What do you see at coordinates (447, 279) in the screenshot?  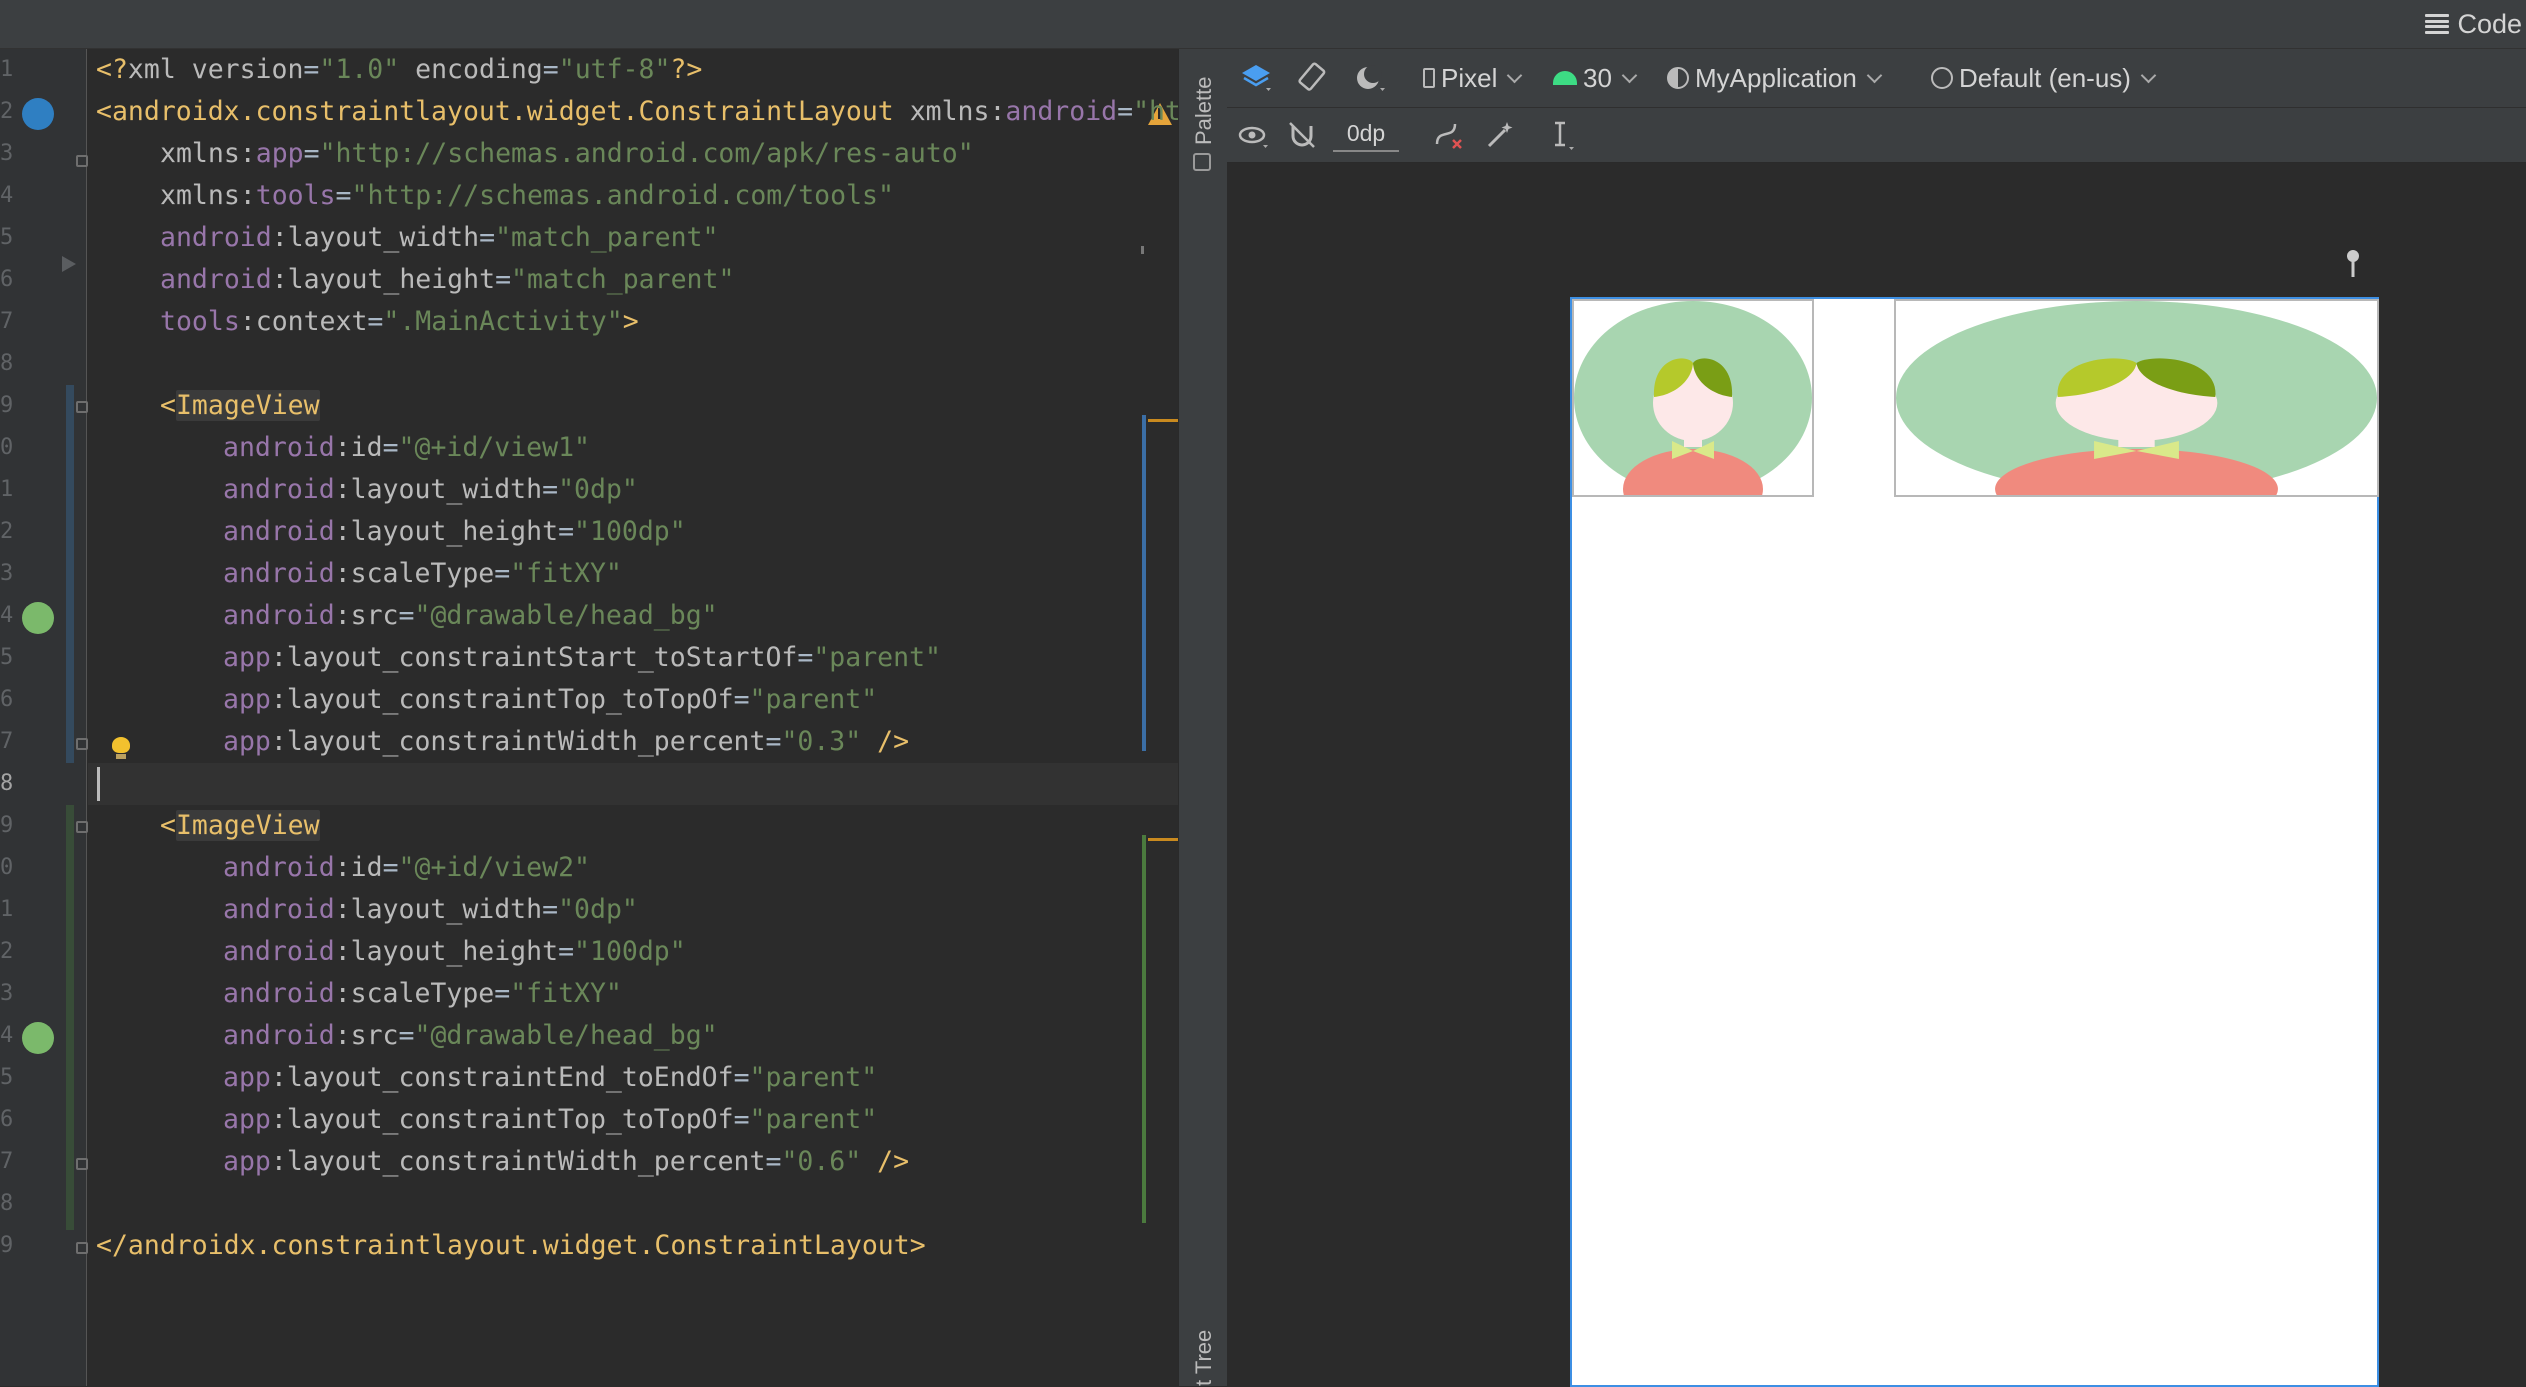 I see `code-line: android:layout_height="match_parent"` at bounding box center [447, 279].